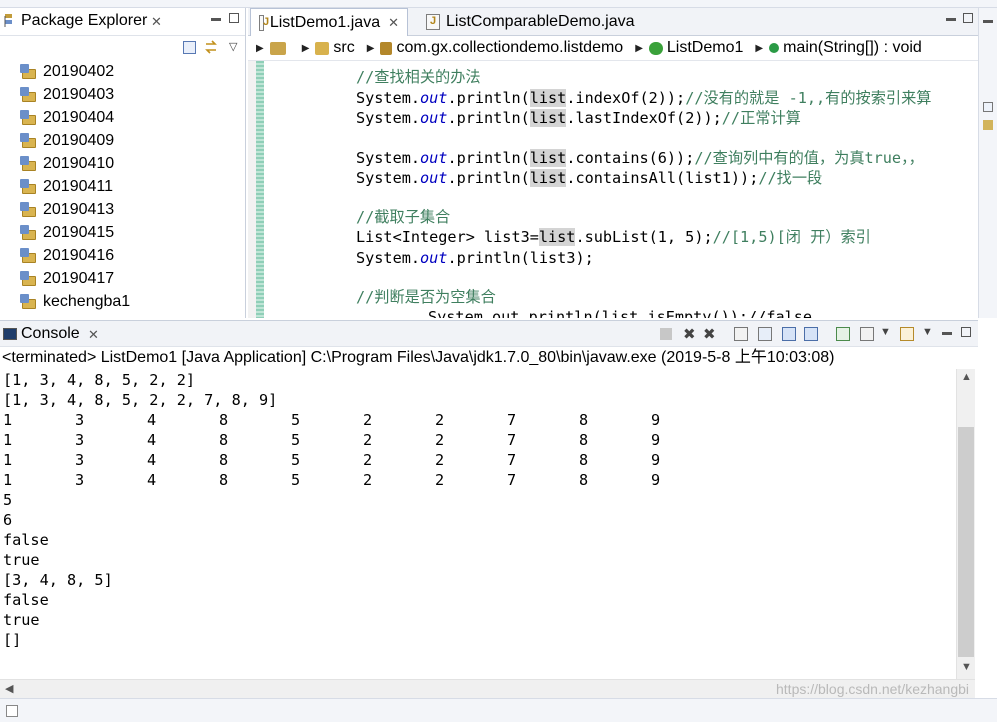 This screenshot has width=997, height=722. I want to click on code-comment: //正常计算, so click(761, 118).